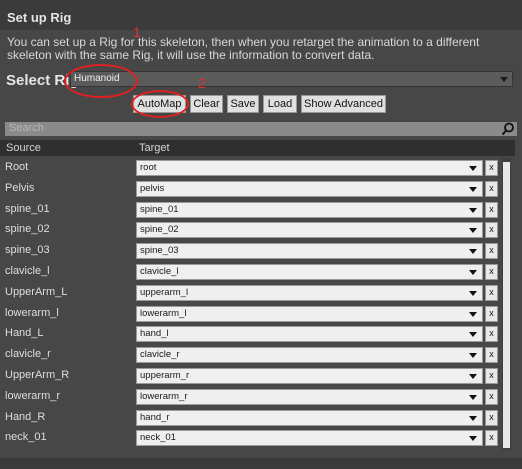 This screenshot has width=522, height=469. What do you see at coordinates (309, 209) in the screenshot?
I see `target-bone-dropdown: spine_01` at bounding box center [309, 209].